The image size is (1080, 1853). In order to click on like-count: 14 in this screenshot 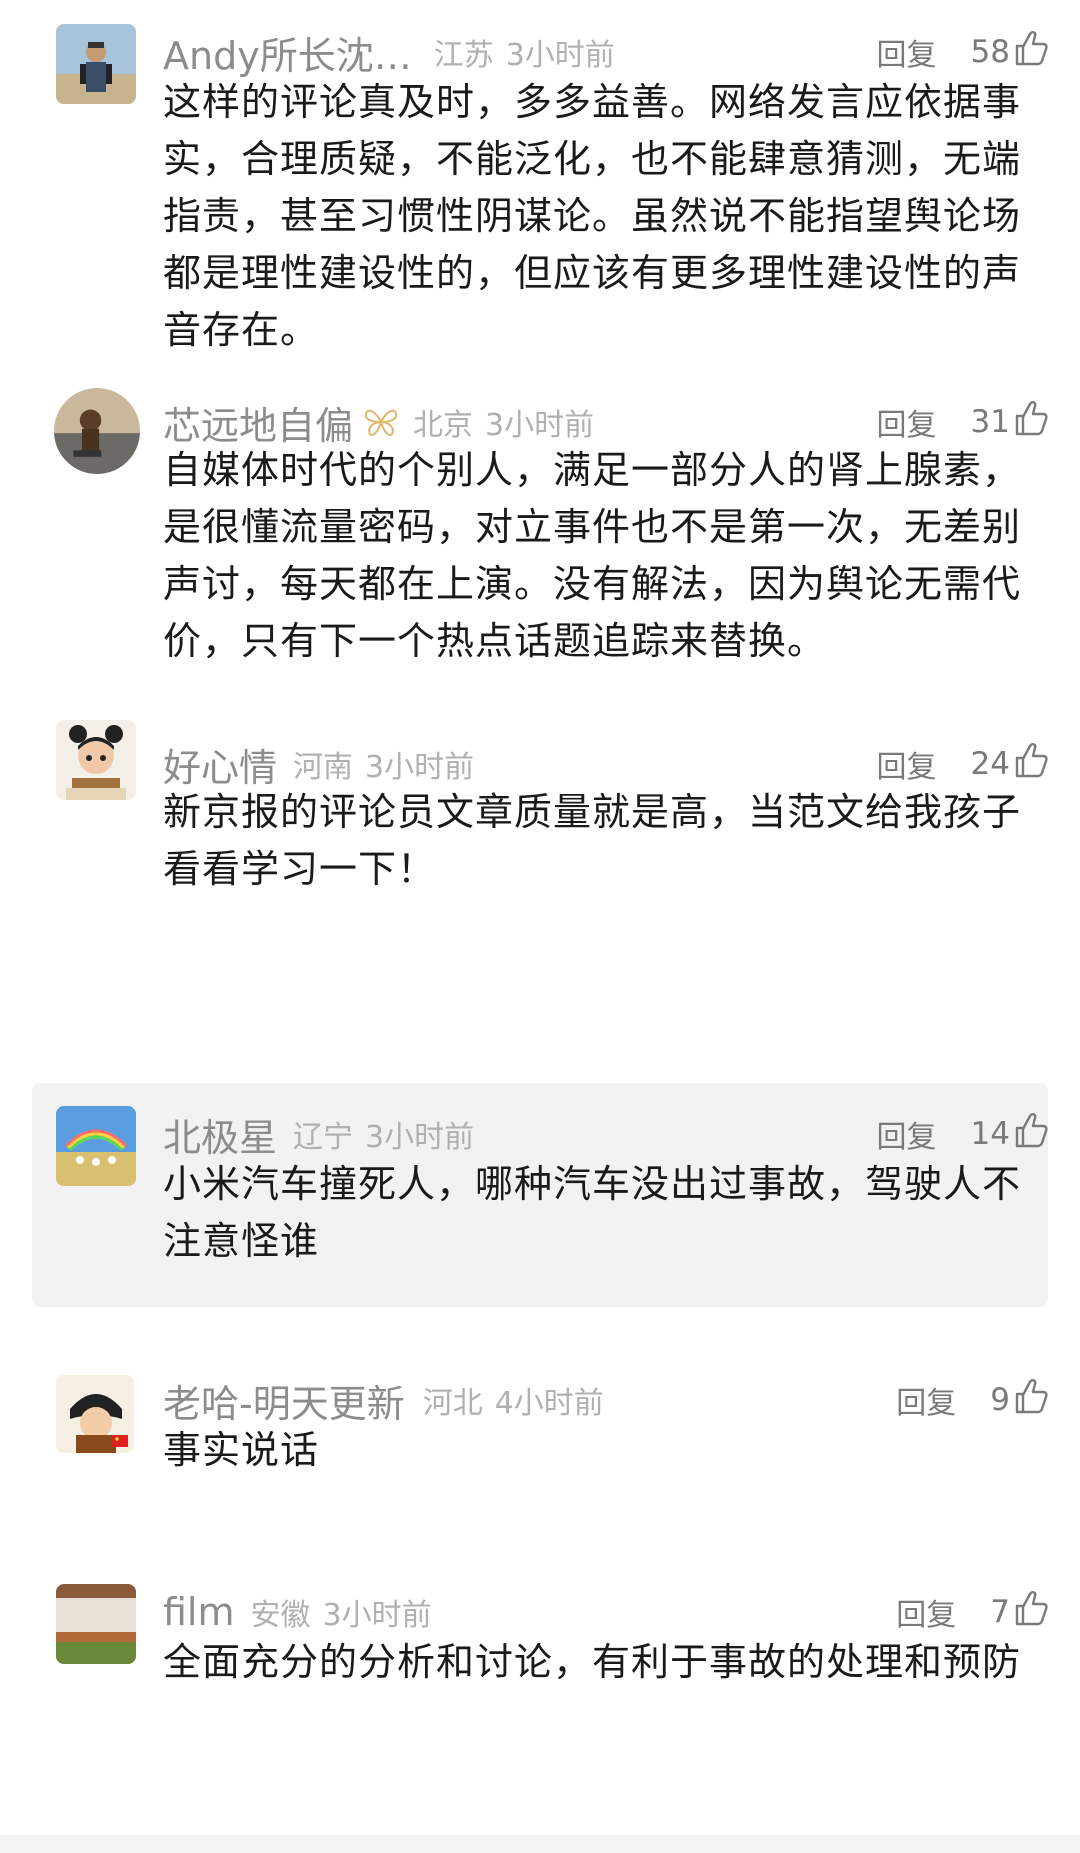, I will do `click(990, 1134)`.